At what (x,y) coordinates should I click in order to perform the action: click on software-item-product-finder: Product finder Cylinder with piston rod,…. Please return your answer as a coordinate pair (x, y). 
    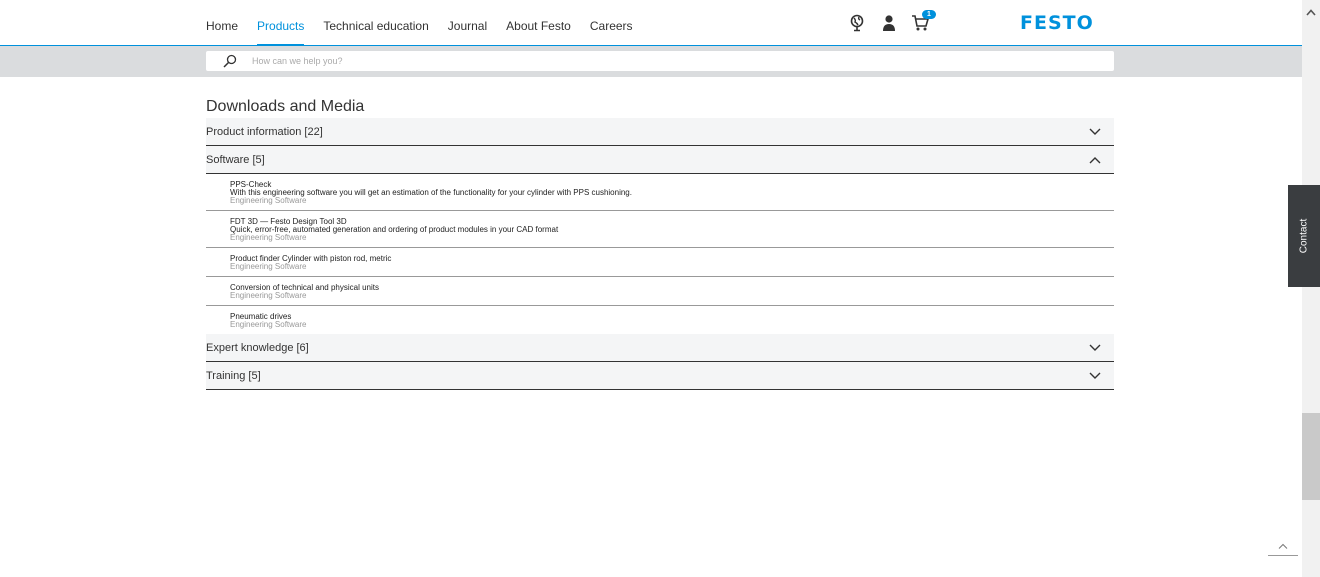
    Looking at the image, I should click on (660, 262).